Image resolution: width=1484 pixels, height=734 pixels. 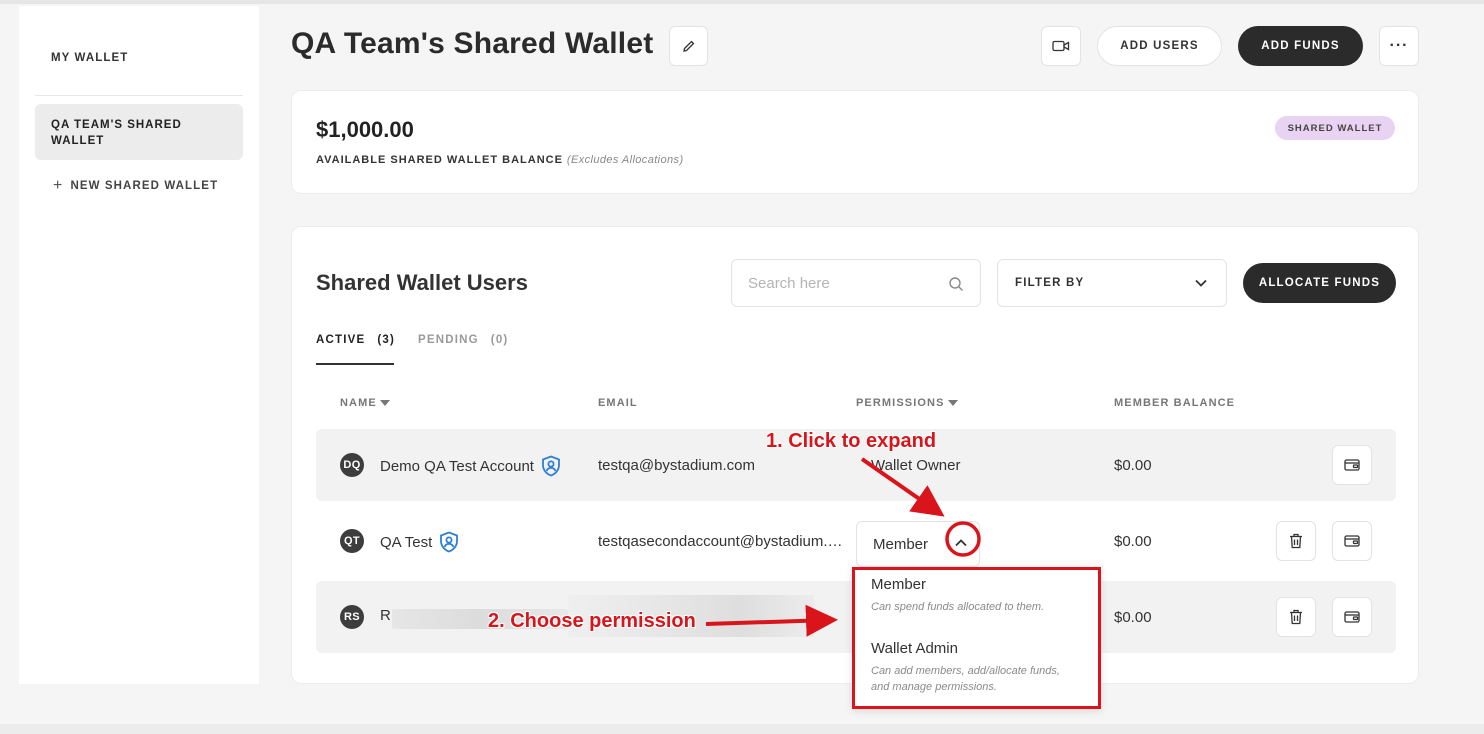 I want to click on tab-pending: PENDING (0), so click(x=463, y=340).